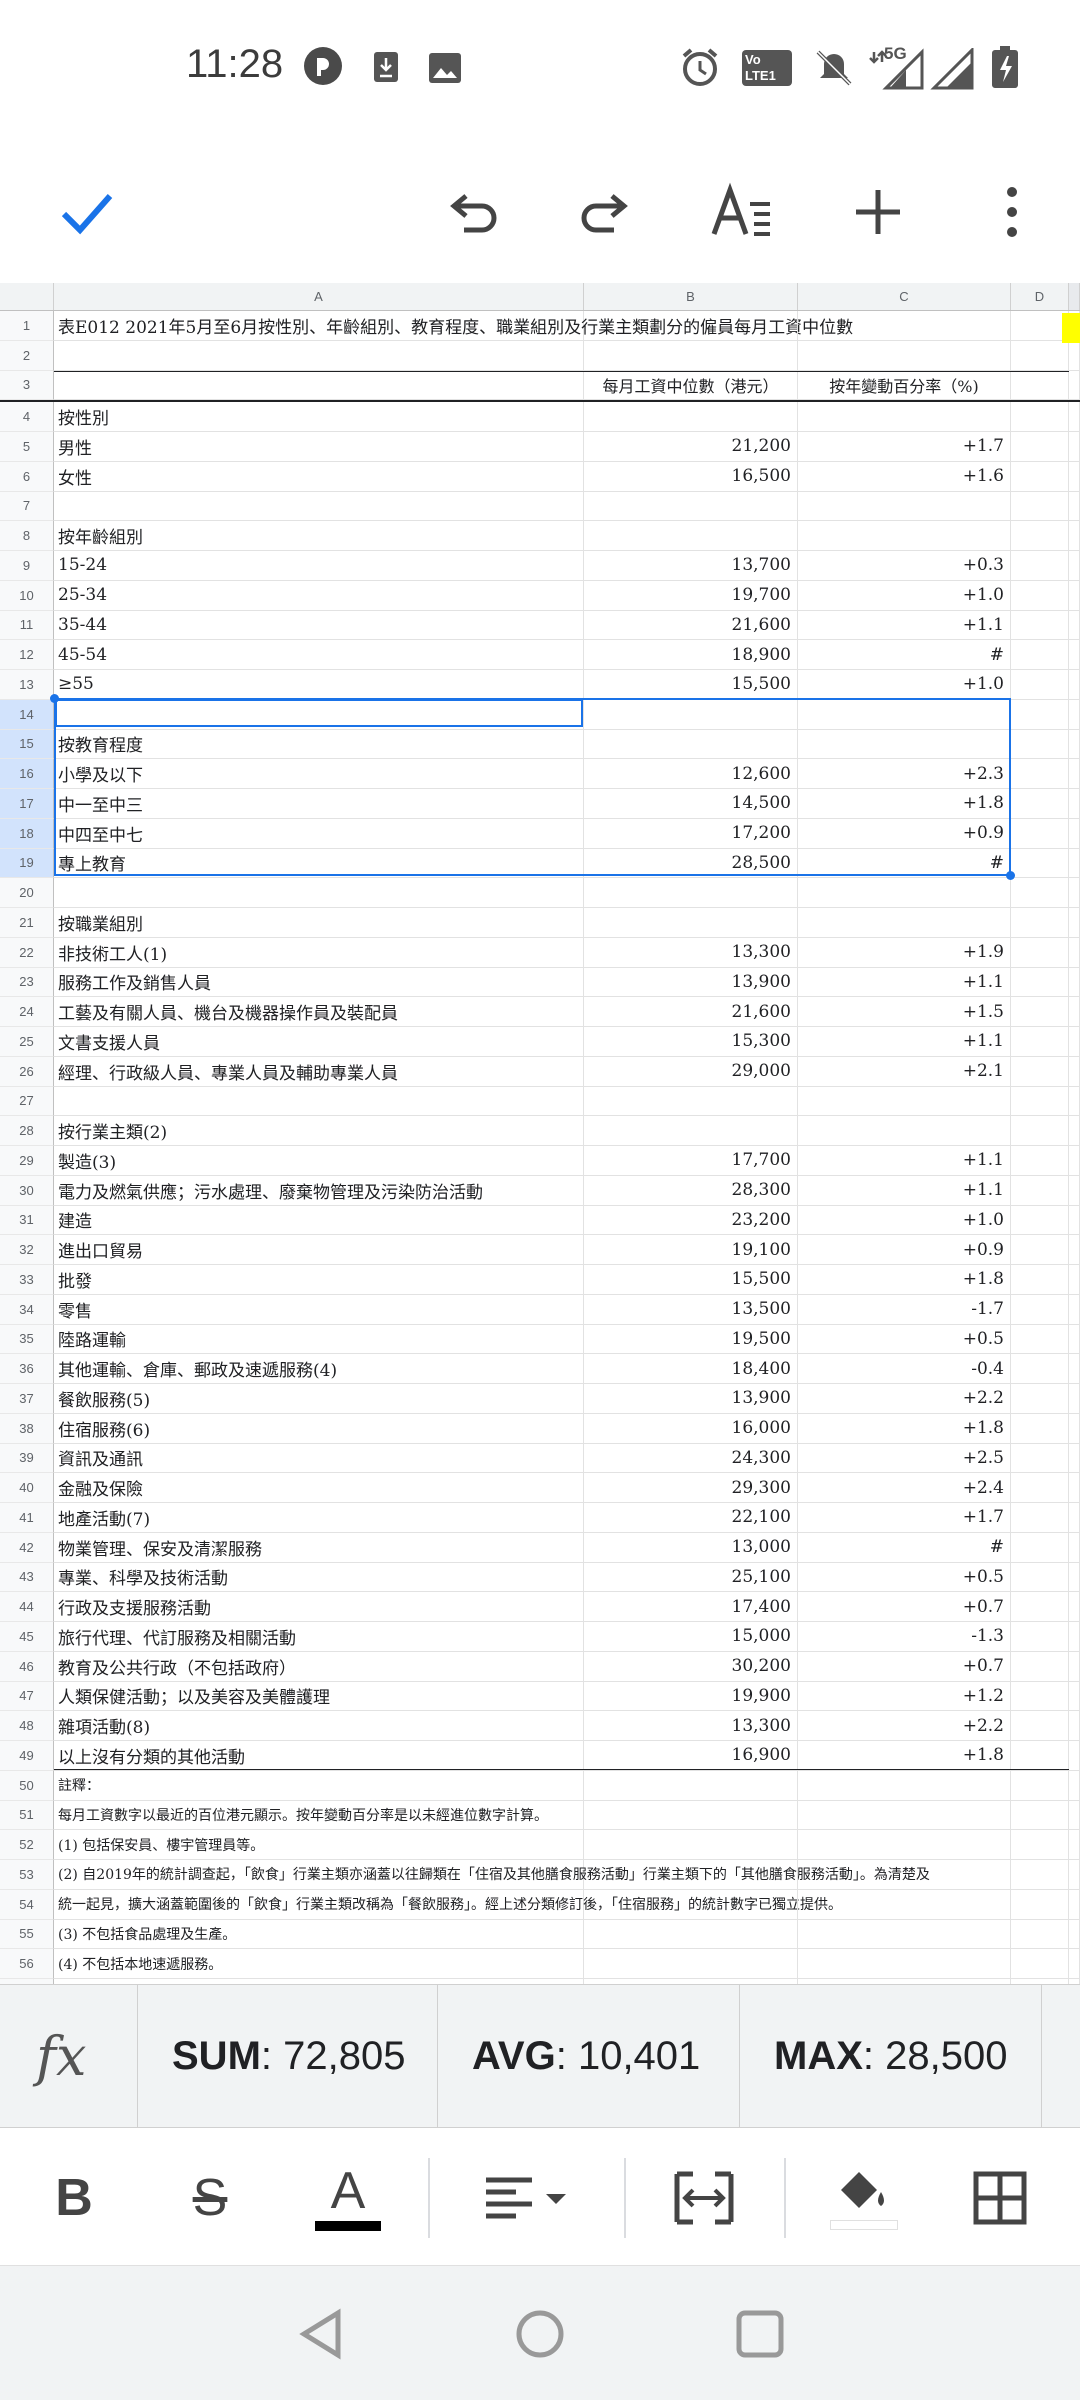 The width and height of the screenshot is (1080, 2400). I want to click on cell-b: 17,700, so click(691, 1161).